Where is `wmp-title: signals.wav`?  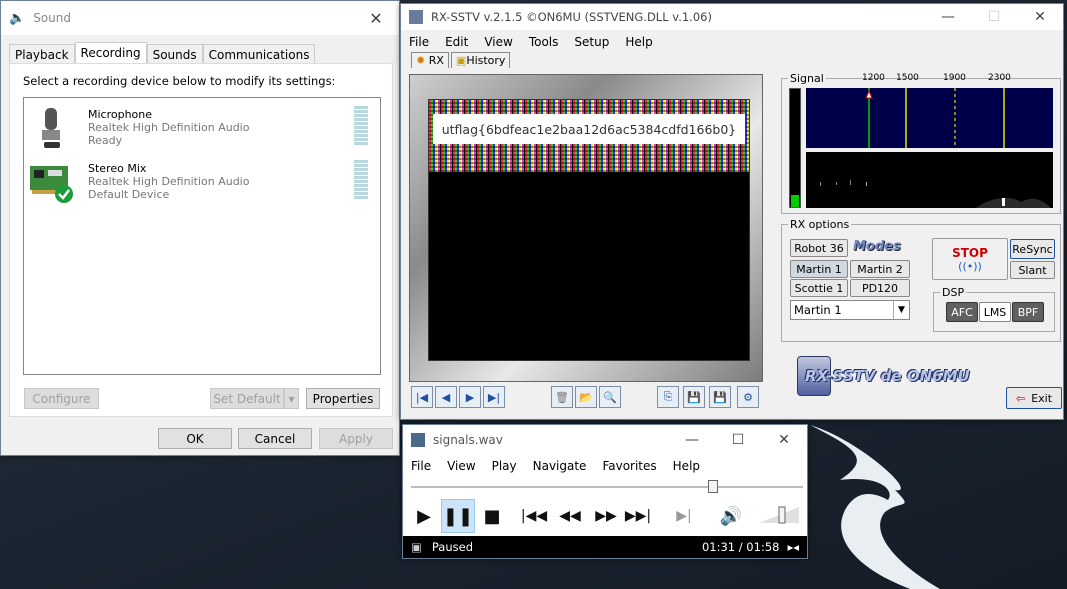
wmp-title: signals.wav is located at coordinates (468, 440).